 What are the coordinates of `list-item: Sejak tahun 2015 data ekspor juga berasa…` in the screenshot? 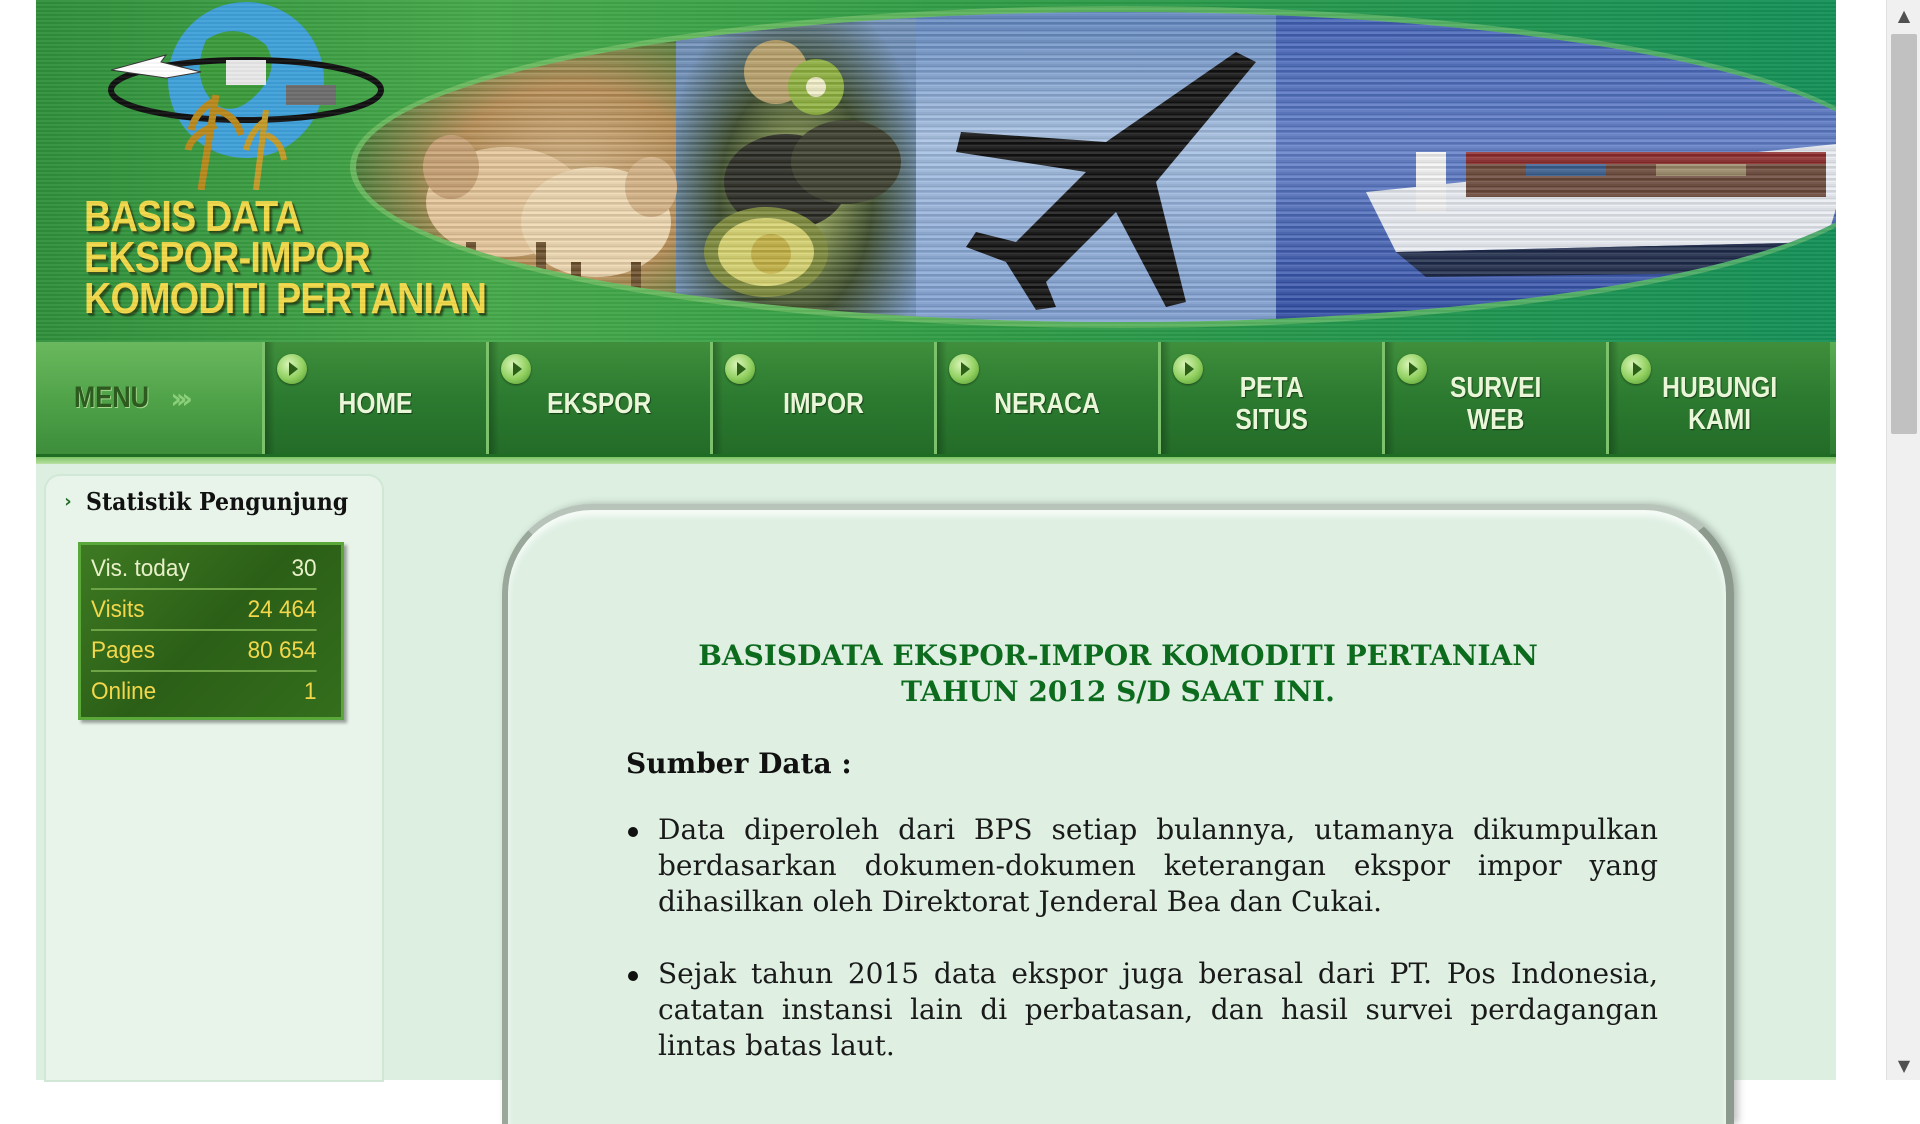 It's located at (1142, 1010).